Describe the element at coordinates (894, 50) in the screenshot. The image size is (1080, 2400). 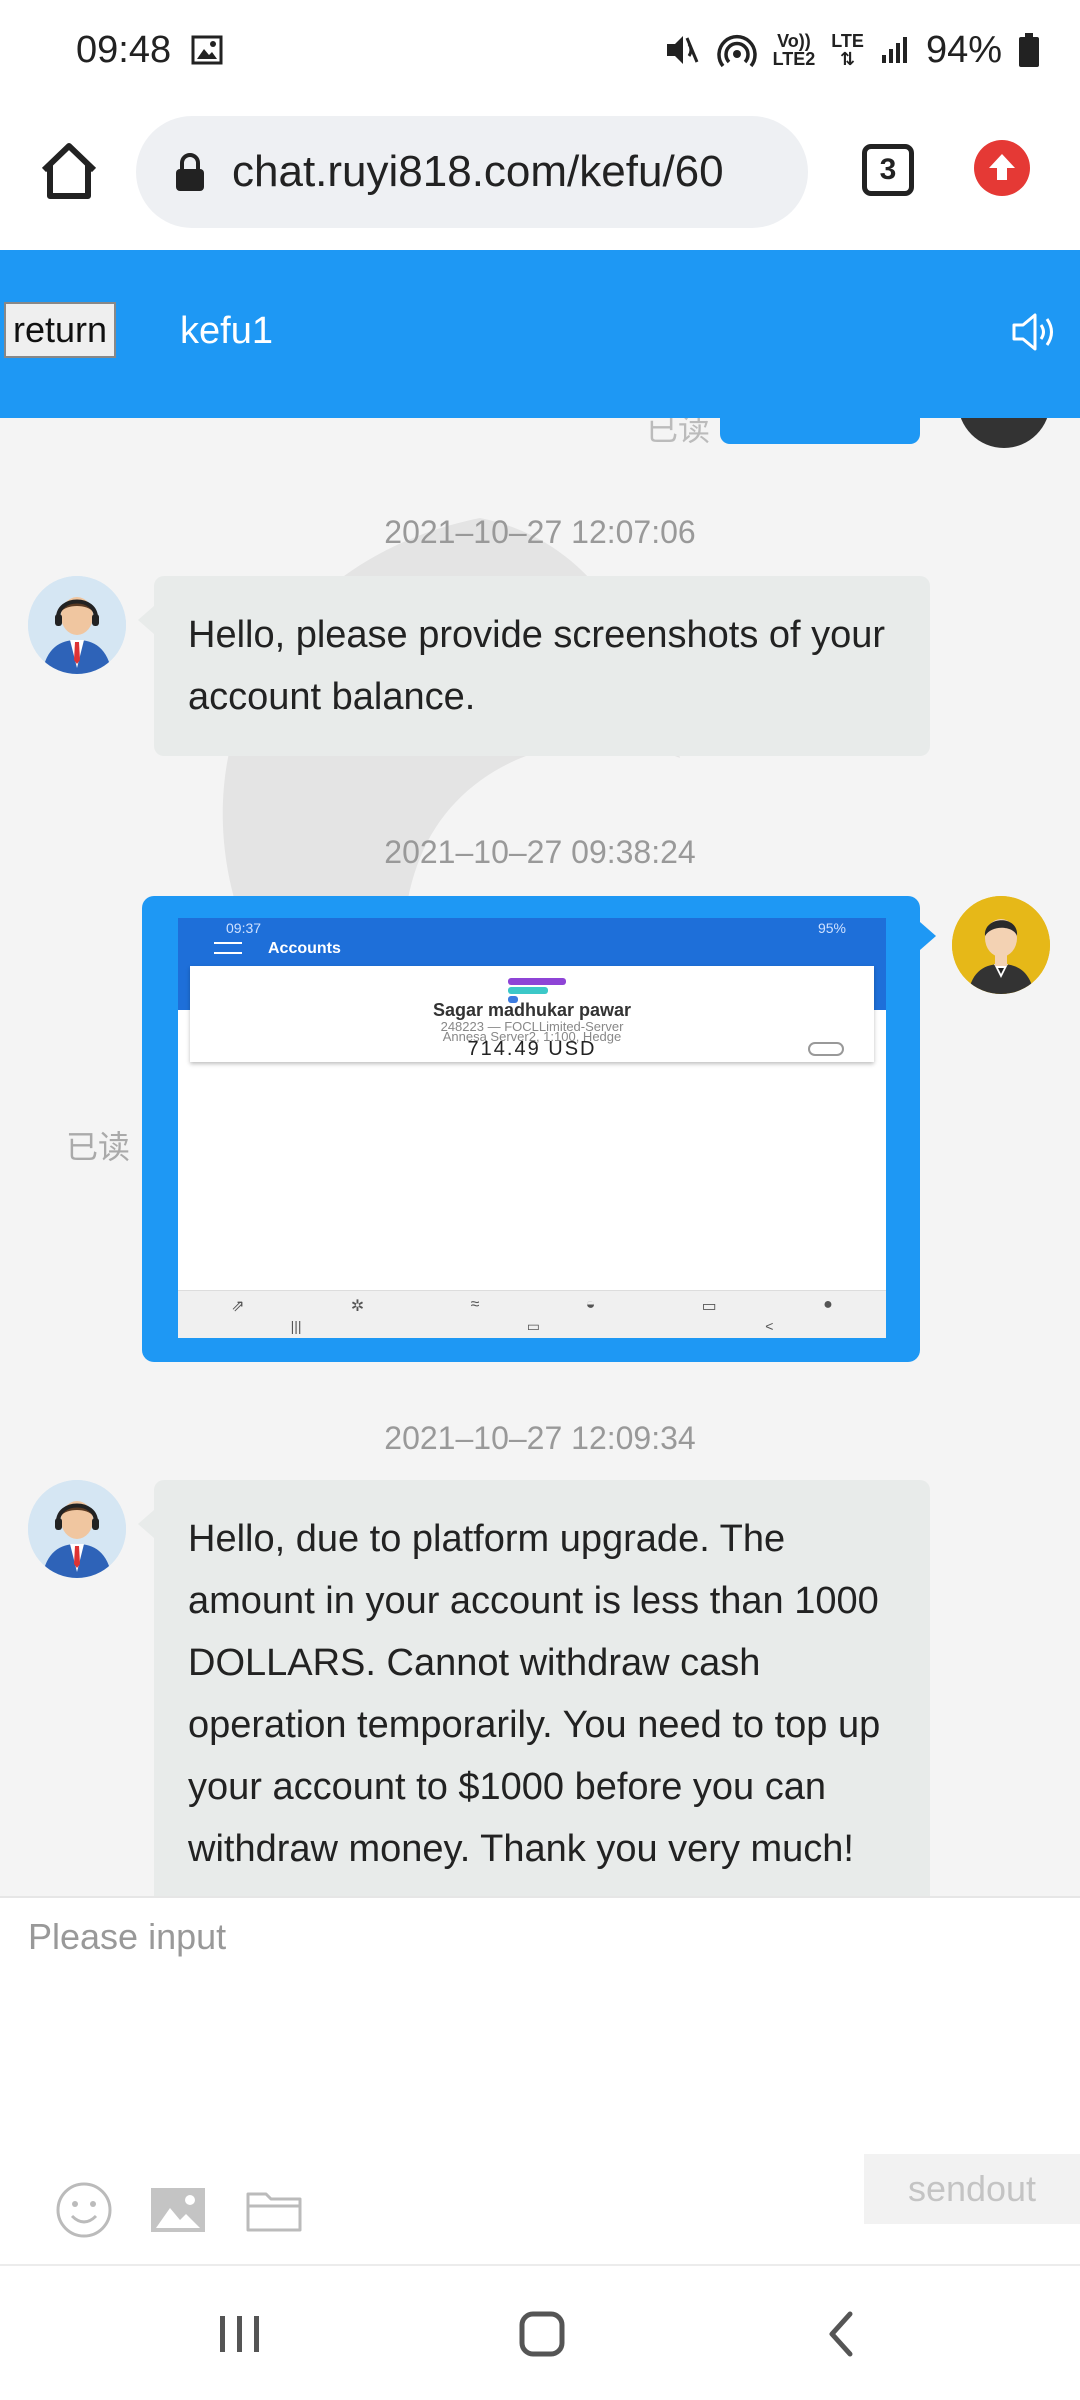
I see `signal-icon` at that location.